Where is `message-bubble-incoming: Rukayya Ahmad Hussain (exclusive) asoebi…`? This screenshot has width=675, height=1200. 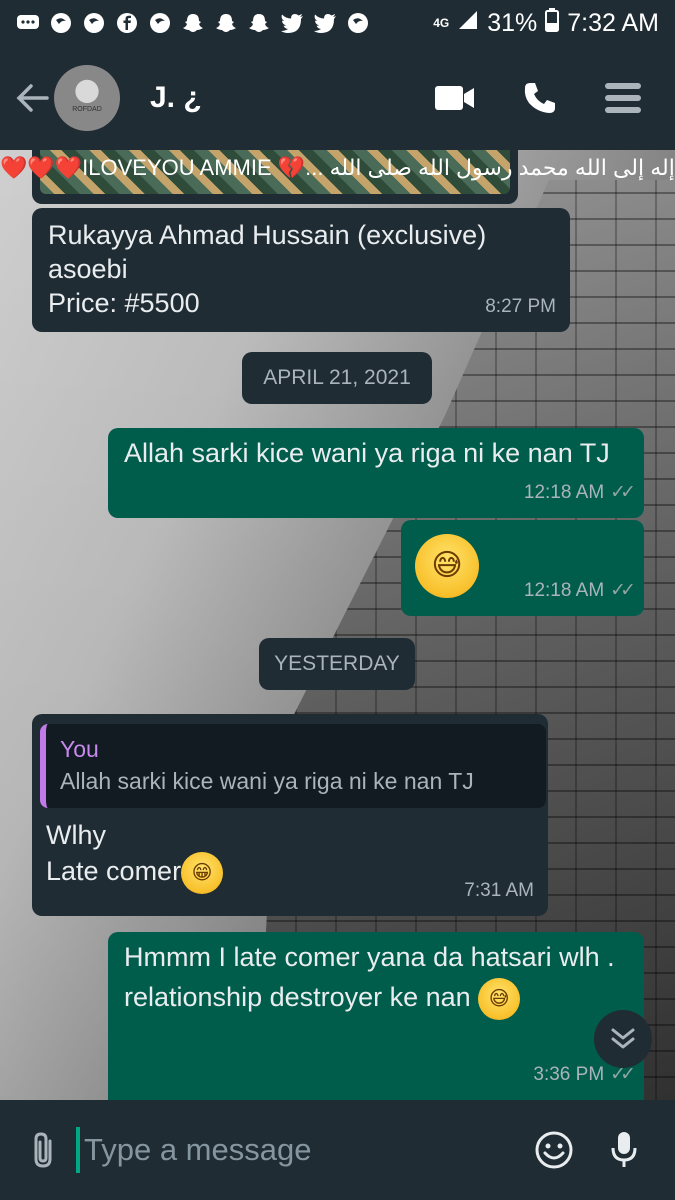 message-bubble-incoming: Rukayya Ahmad Hussain (exclusive) asoebi… is located at coordinates (301, 270).